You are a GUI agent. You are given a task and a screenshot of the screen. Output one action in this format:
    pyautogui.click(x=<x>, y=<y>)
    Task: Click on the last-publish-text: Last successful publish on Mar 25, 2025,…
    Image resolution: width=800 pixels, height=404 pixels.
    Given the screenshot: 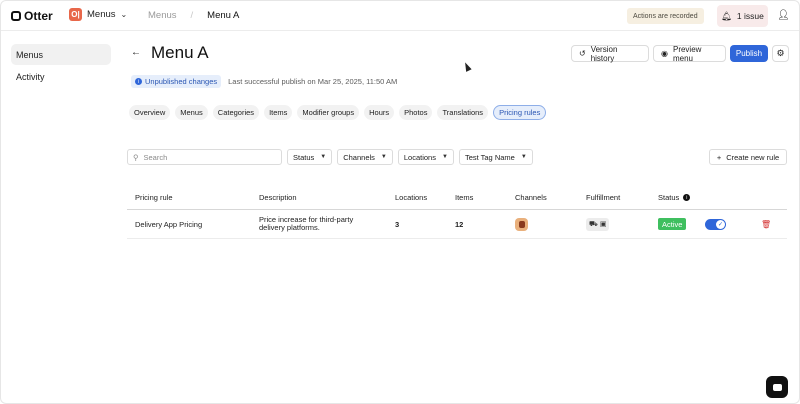 What is the action you would take?
    pyautogui.click(x=313, y=81)
    